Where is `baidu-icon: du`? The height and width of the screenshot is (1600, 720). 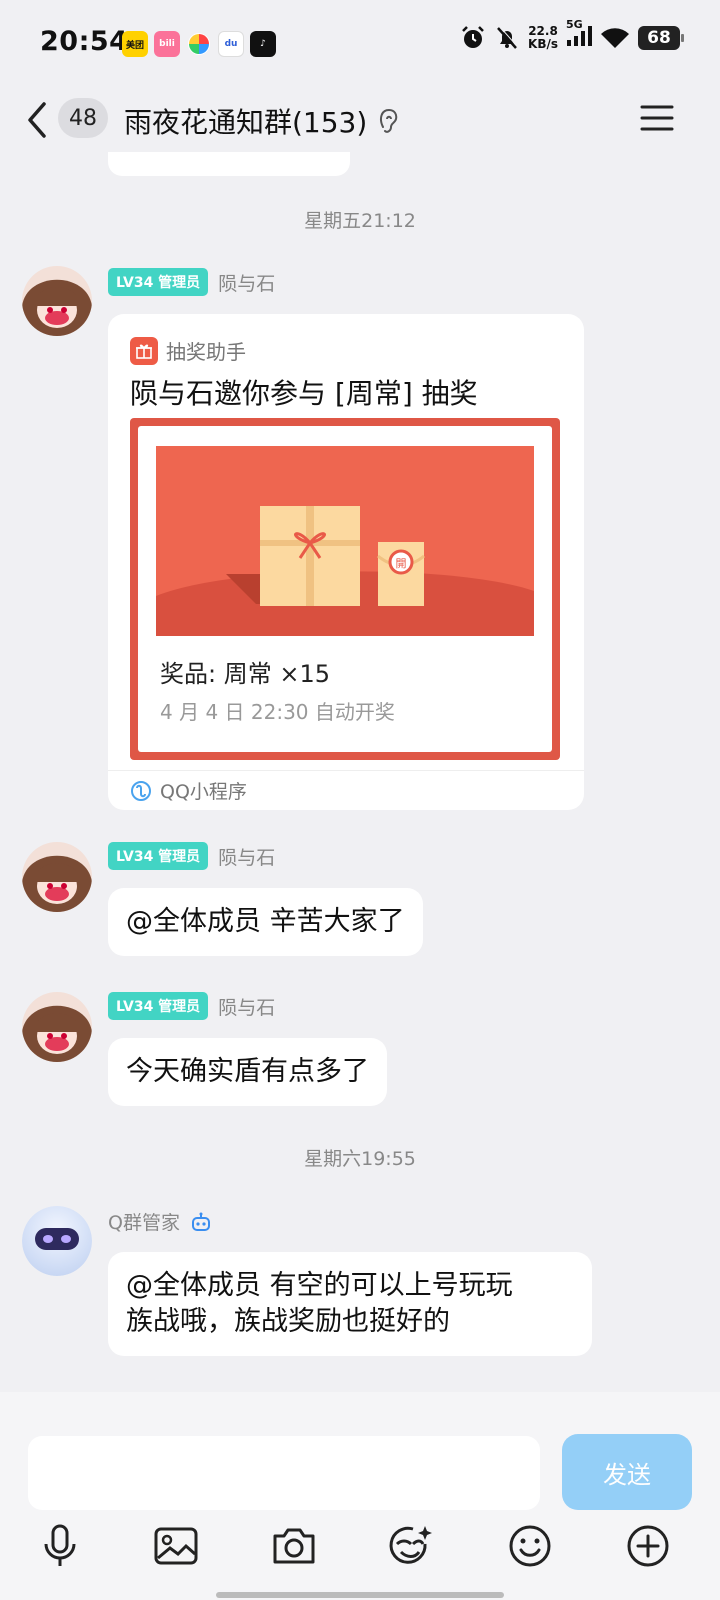
baidu-icon: du is located at coordinates (231, 44).